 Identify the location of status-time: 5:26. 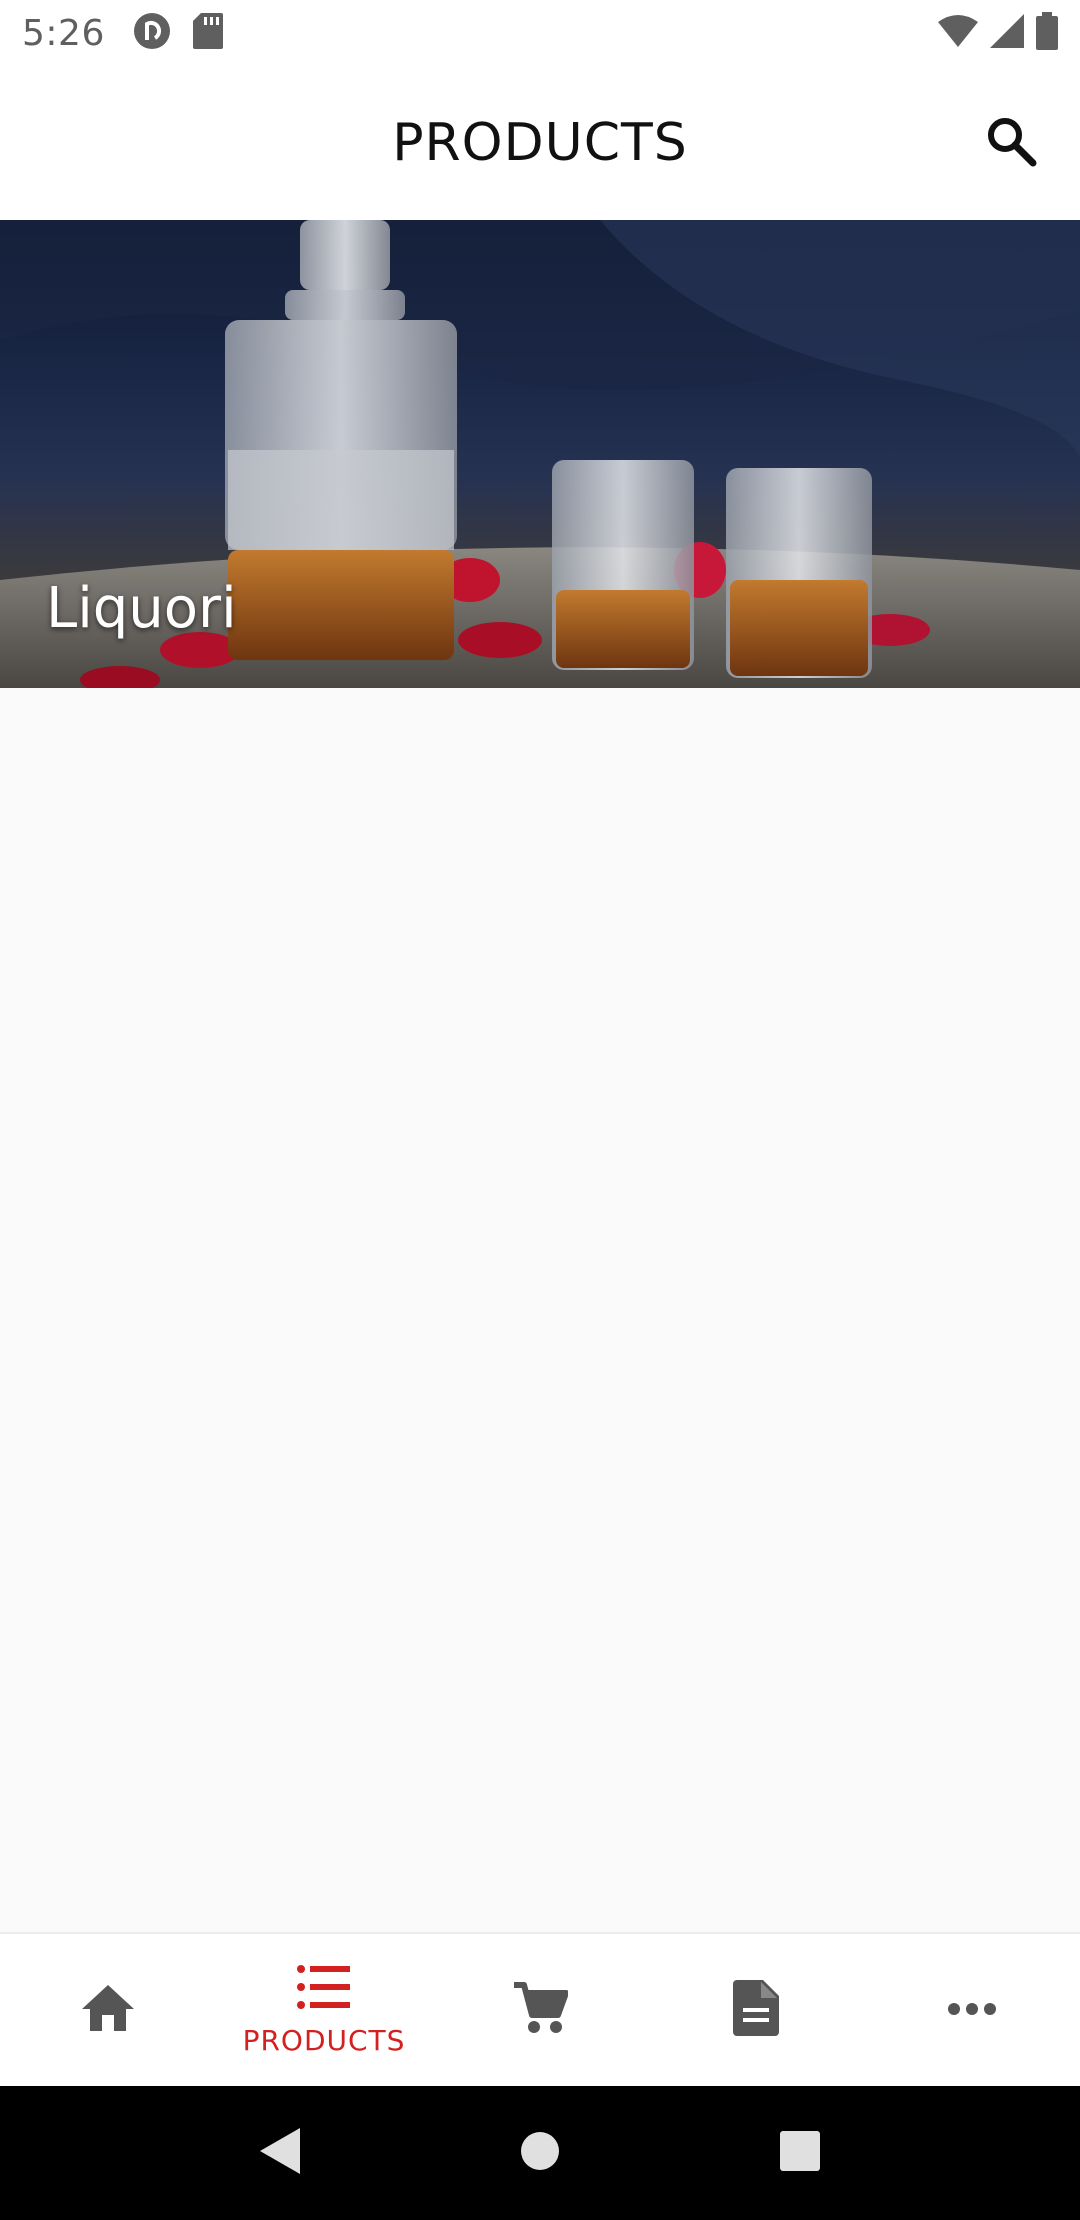
(63, 33).